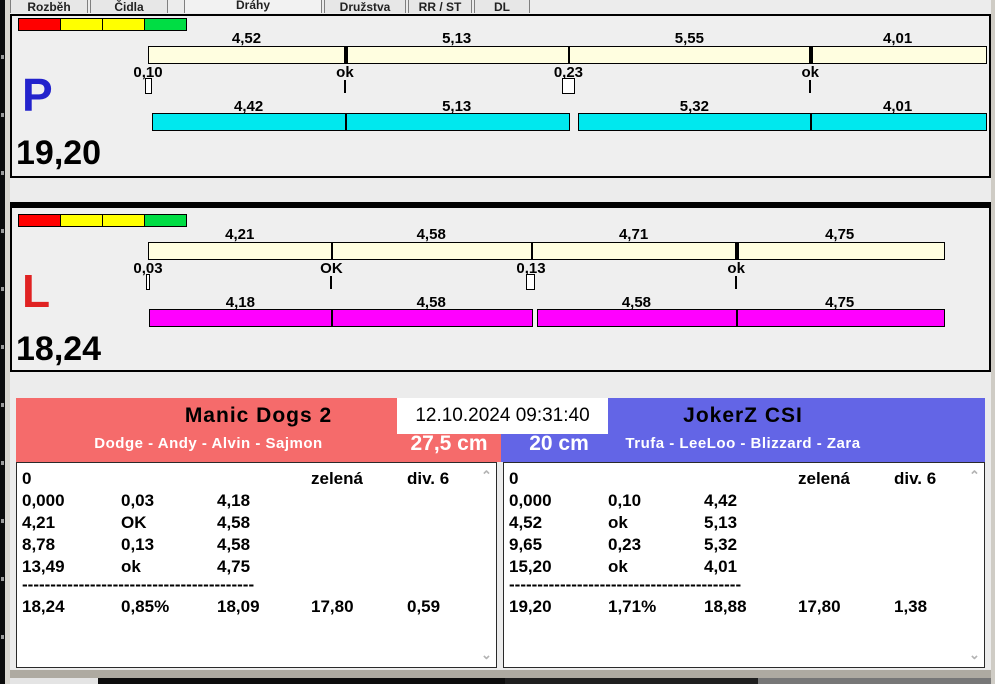  I want to click on tab-dl: DL, so click(502, 6).